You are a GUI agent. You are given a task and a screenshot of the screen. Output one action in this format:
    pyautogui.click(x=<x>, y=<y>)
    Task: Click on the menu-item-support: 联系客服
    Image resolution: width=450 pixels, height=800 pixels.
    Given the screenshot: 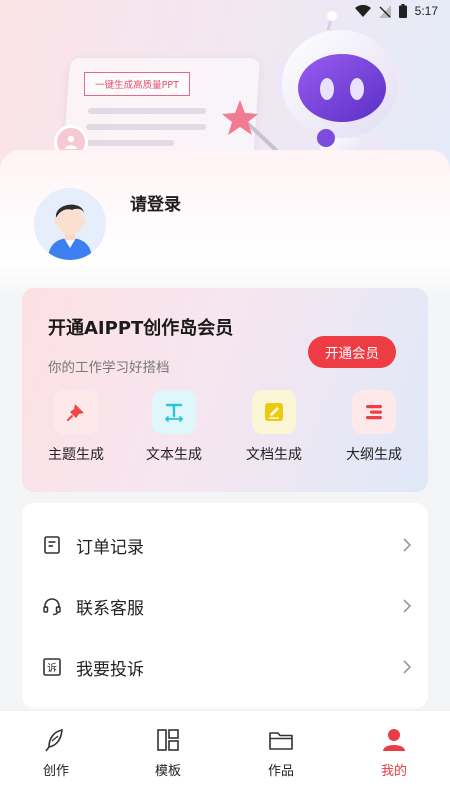 What is the action you would take?
    pyautogui.click(x=225, y=606)
    